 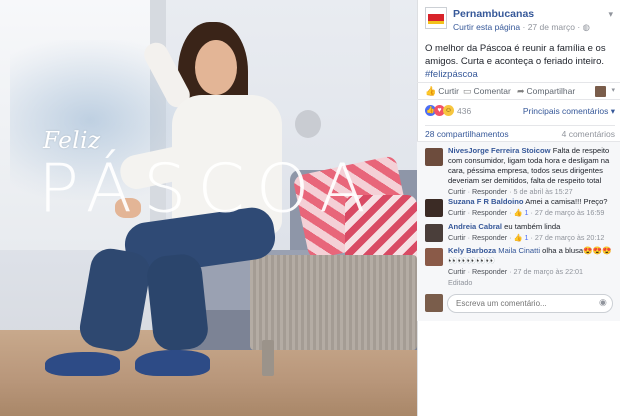 What do you see at coordinates (268, 358) in the screenshot?
I see `blanket-tassel` at bounding box center [268, 358].